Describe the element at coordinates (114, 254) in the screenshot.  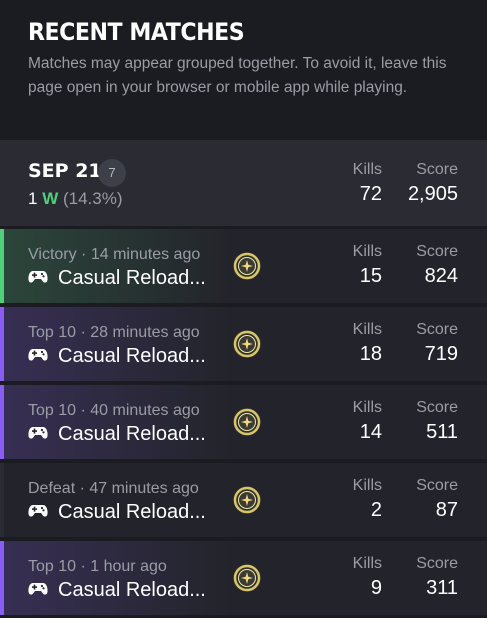
I see `match-meta: Victory · 14 minutes ago` at that location.